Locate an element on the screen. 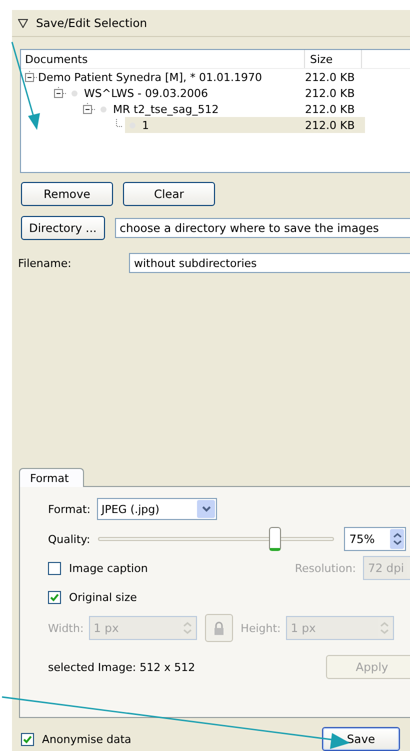 The image size is (410, 751). quality-spinner: 75% is located at coordinates (375, 539).